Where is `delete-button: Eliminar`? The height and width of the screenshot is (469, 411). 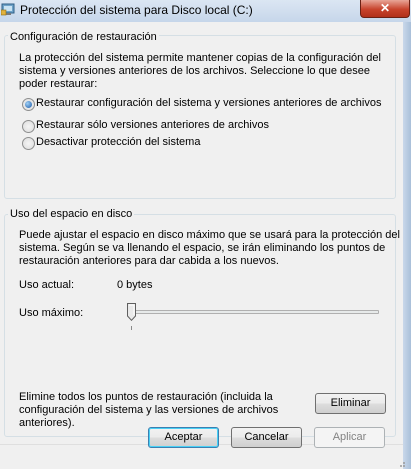 delete-button: Eliminar is located at coordinates (350, 403).